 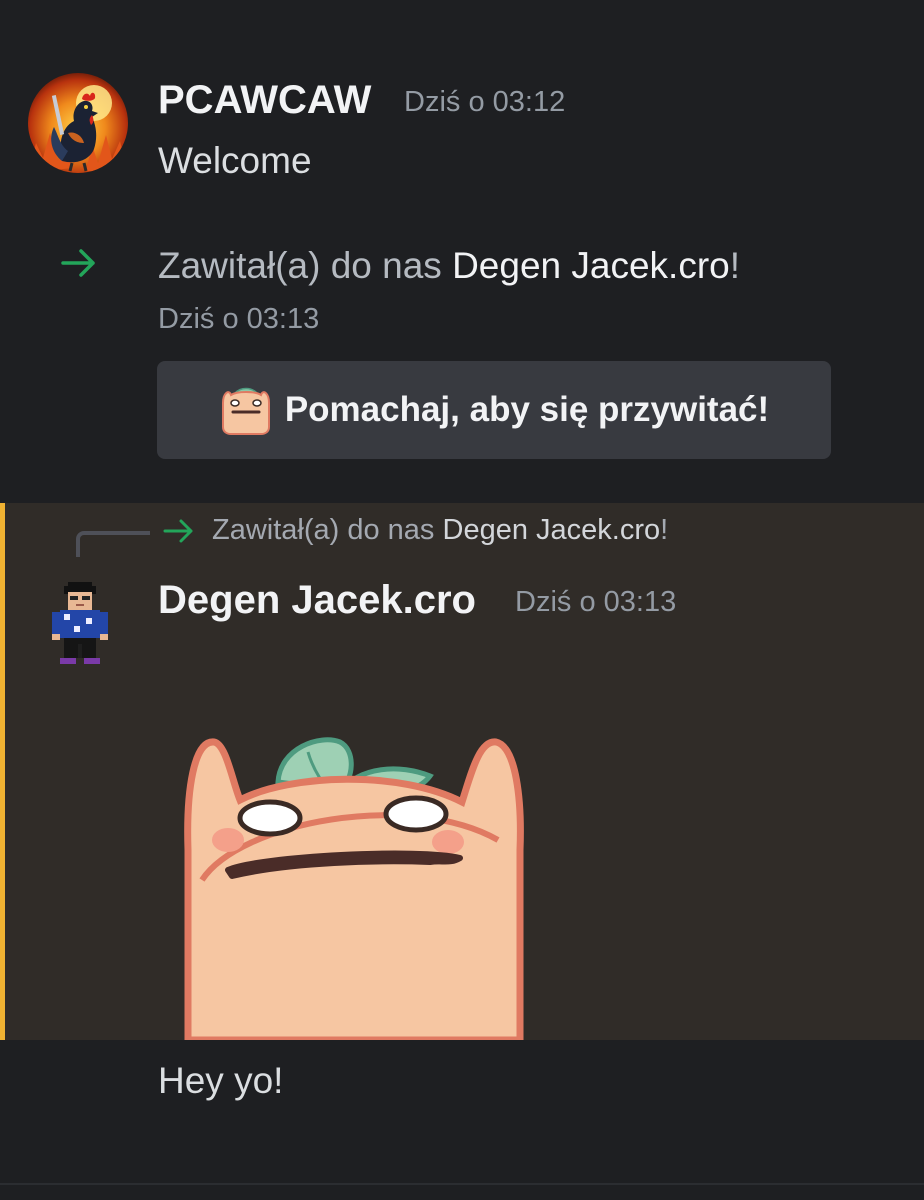 What do you see at coordinates (327, 530) in the screenshot?
I see `reply-prefix: Zawitał(a) do nas` at bounding box center [327, 530].